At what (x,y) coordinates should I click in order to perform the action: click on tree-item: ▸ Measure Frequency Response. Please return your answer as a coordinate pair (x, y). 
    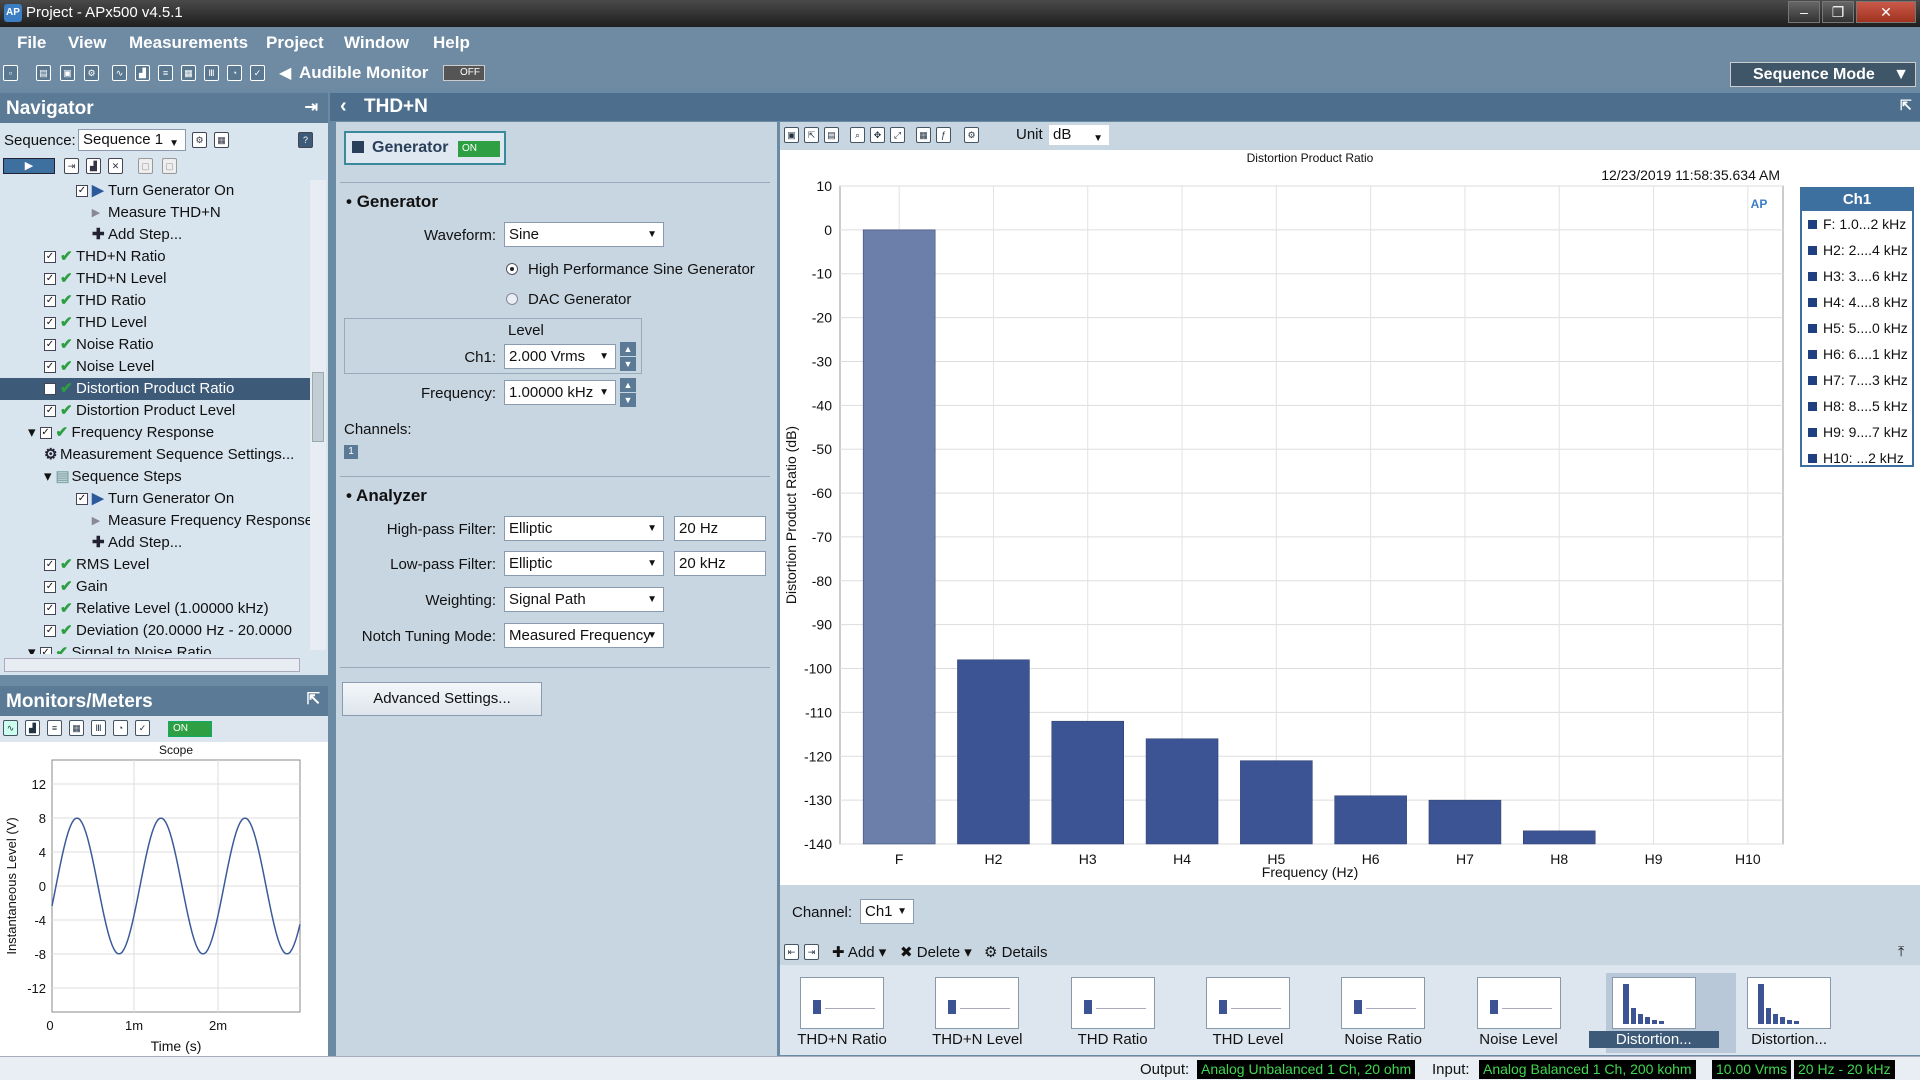
    Looking at the image, I should click on (155, 521).